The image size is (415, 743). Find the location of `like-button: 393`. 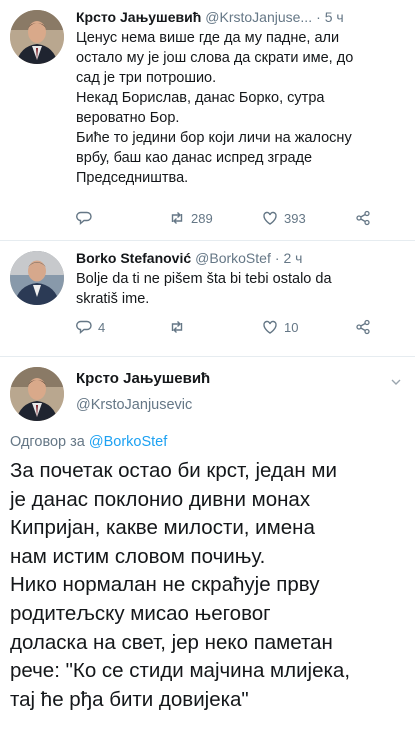

like-button: 393 is located at coordinates (292, 218).